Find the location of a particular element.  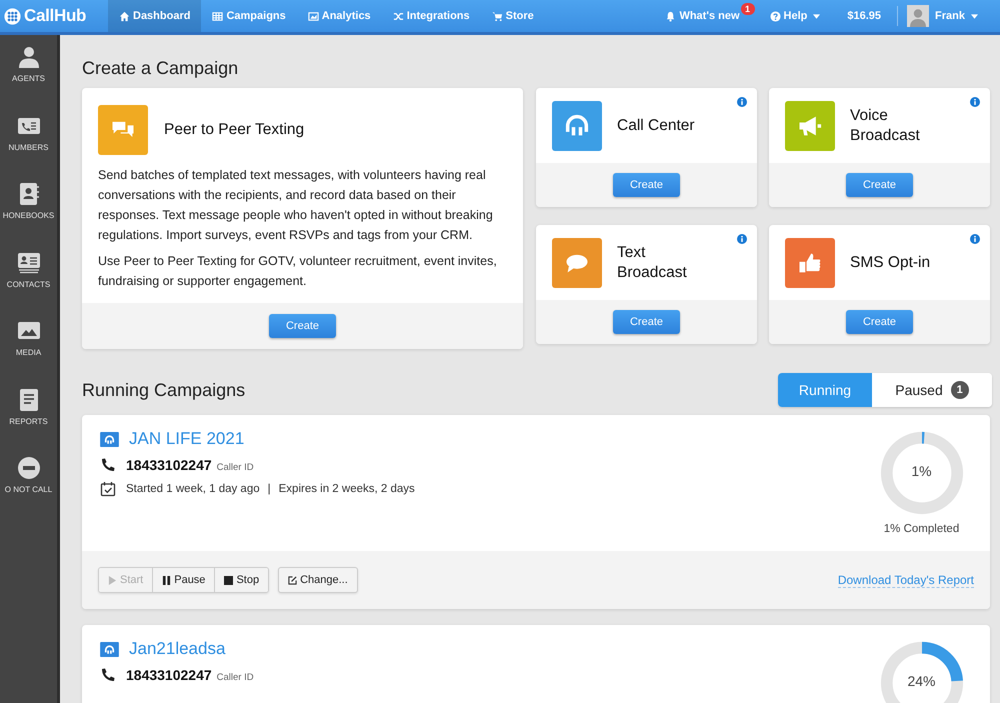

logo-icon is located at coordinates (12, 16).